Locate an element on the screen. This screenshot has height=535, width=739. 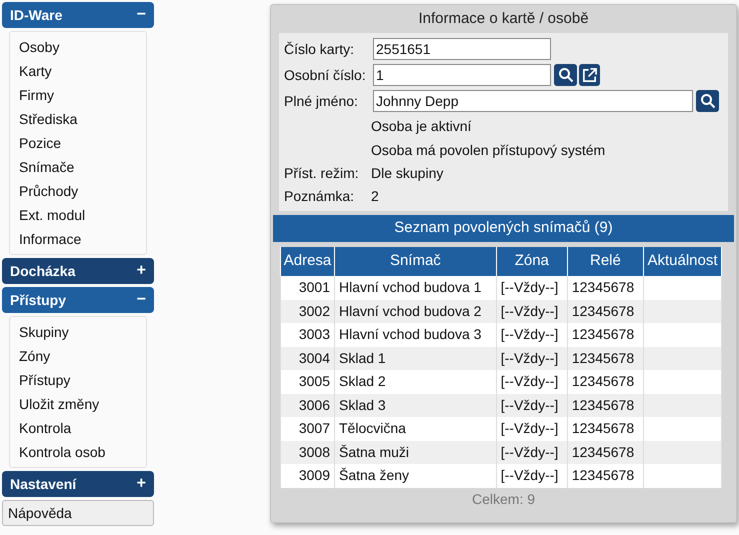
open-button is located at coordinates (589, 75).